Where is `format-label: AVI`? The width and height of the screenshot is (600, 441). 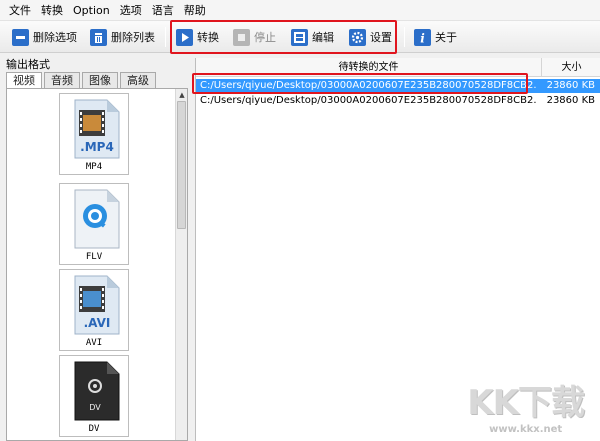 format-label: AVI is located at coordinates (94, 343).